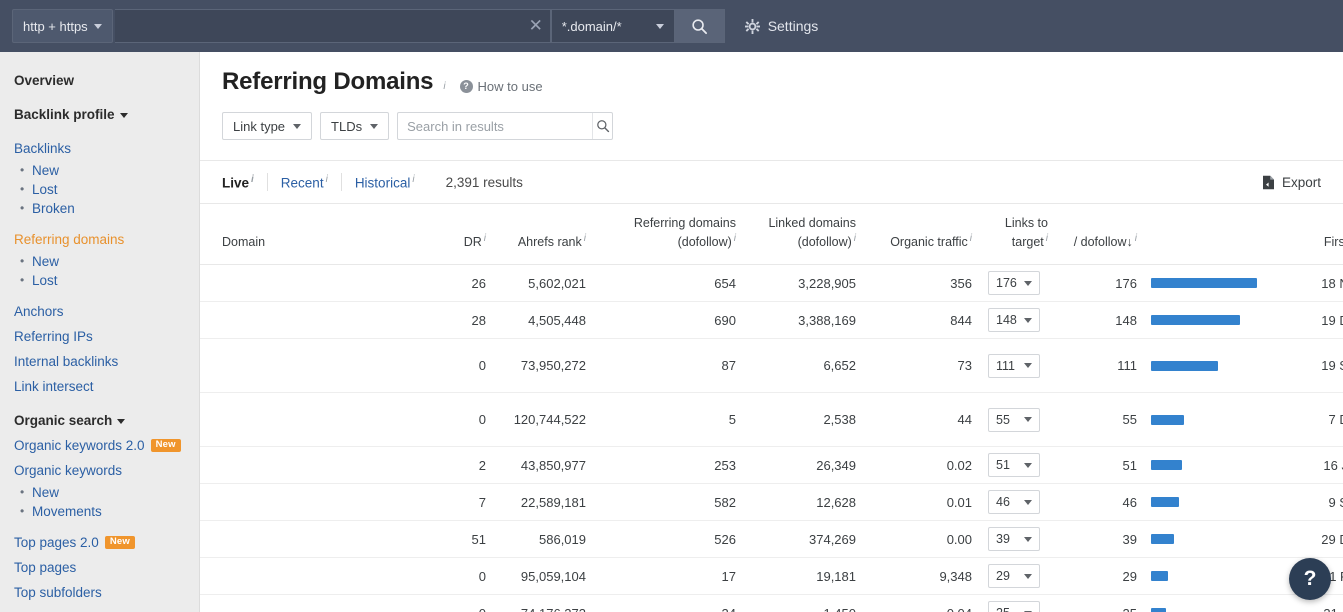 Image resolution: width=1343 pixels, height=612 pixels. Describe the element at coordinates (699, 26) in the screenshot. I see `search-button` at that location.